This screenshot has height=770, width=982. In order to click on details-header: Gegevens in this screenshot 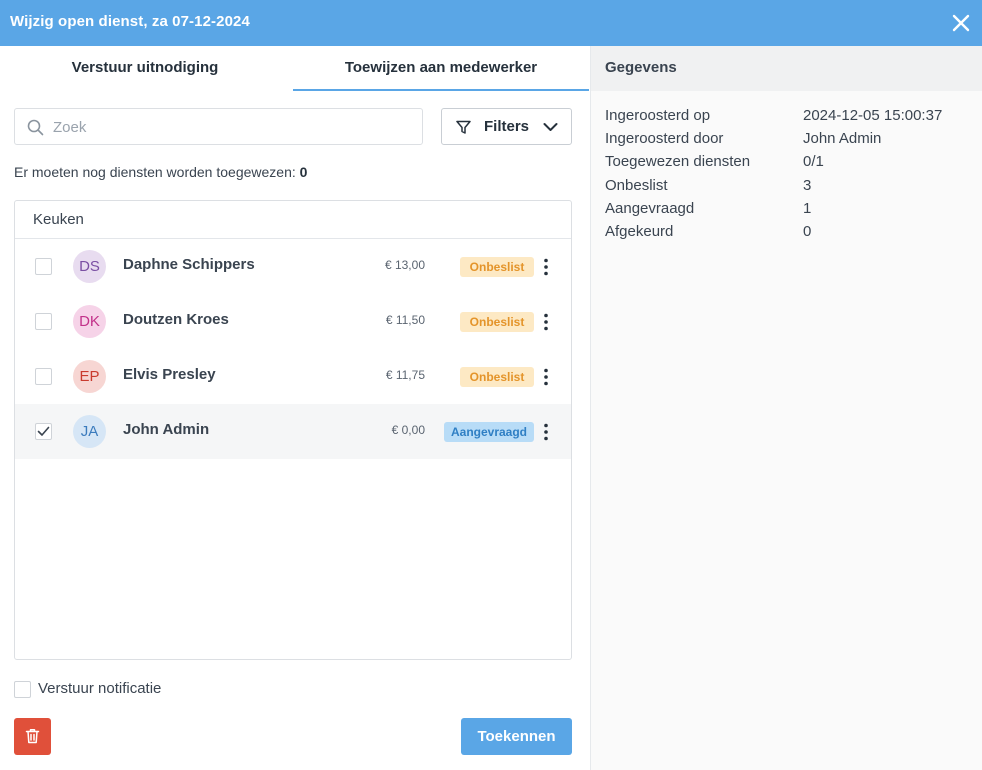, I will do `click(786, 68)`.